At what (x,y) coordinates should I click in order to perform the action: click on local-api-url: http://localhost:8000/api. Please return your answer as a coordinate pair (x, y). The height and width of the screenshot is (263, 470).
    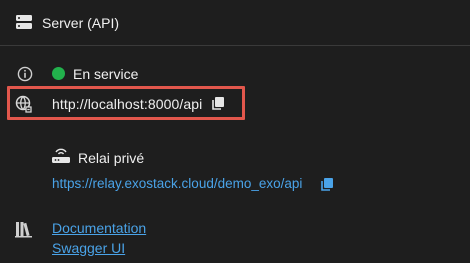
    Looking at the image, I should click on (127, 104).